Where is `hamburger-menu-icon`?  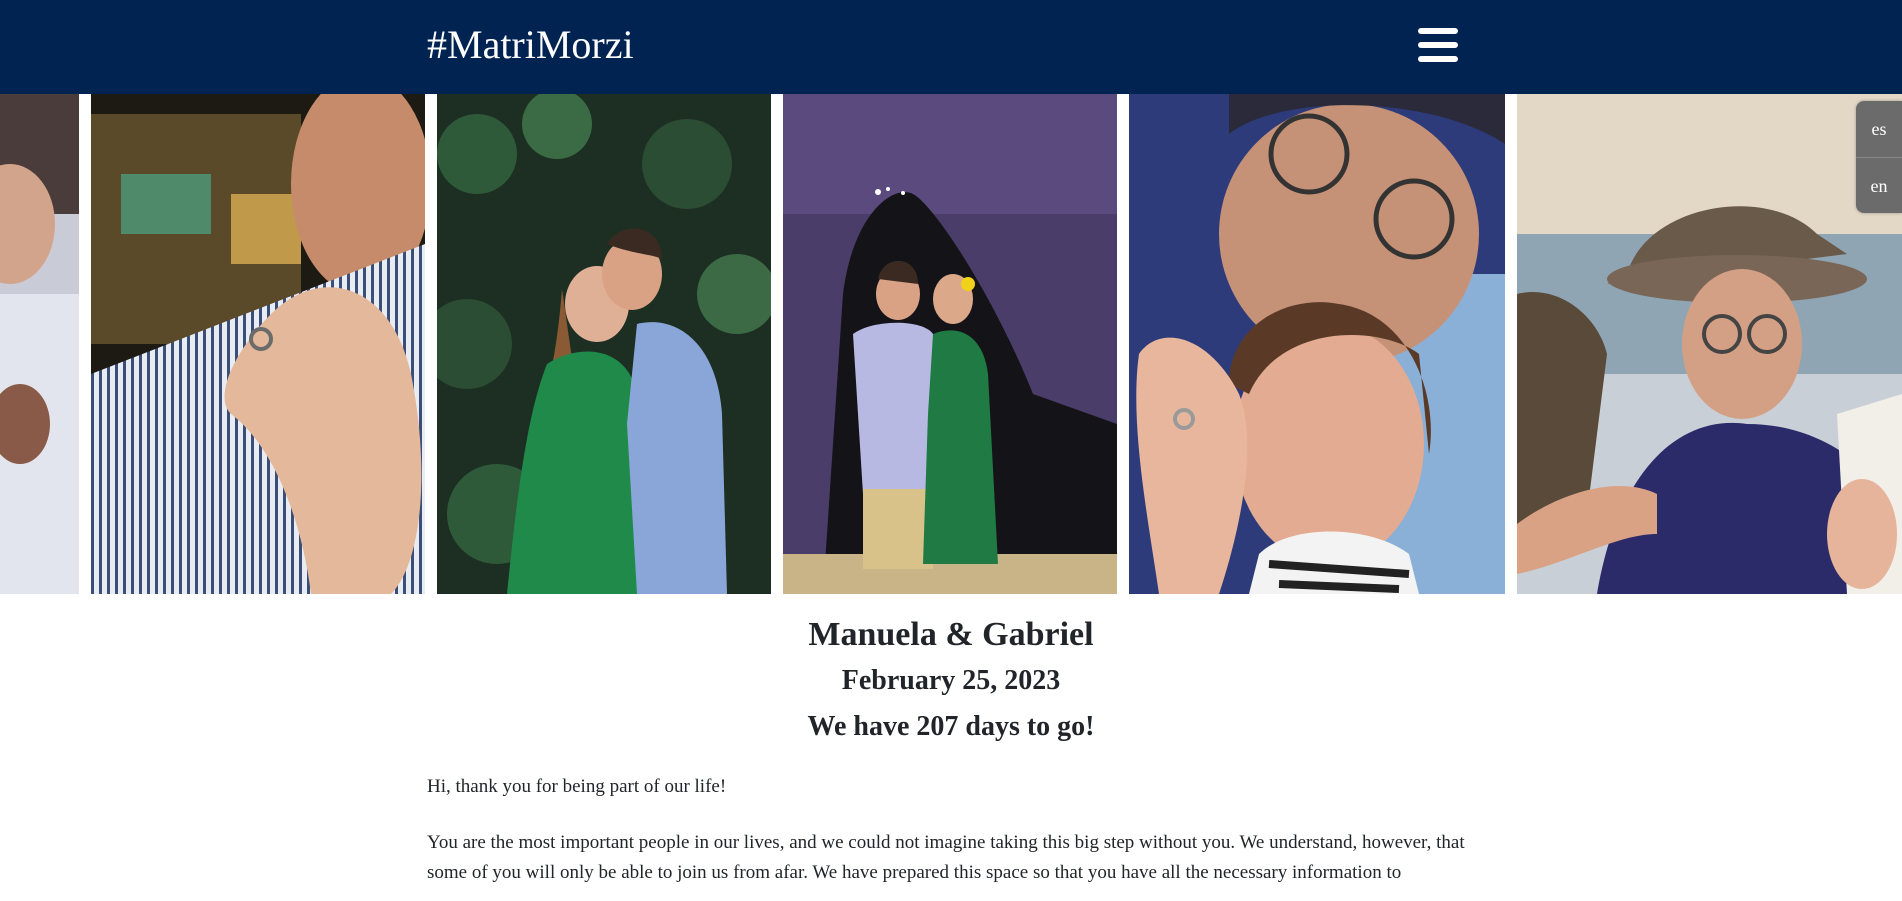 hamburger-menu-icon is located at coordinates (1438, 45).